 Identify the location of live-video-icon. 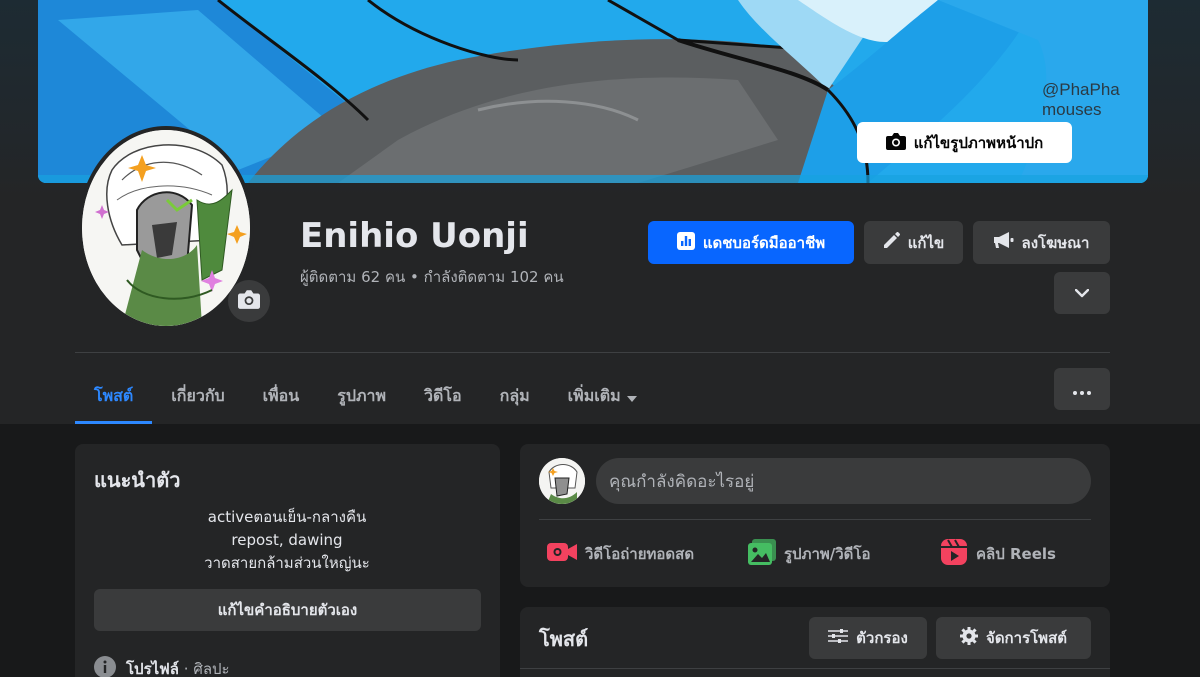
(562, 554).